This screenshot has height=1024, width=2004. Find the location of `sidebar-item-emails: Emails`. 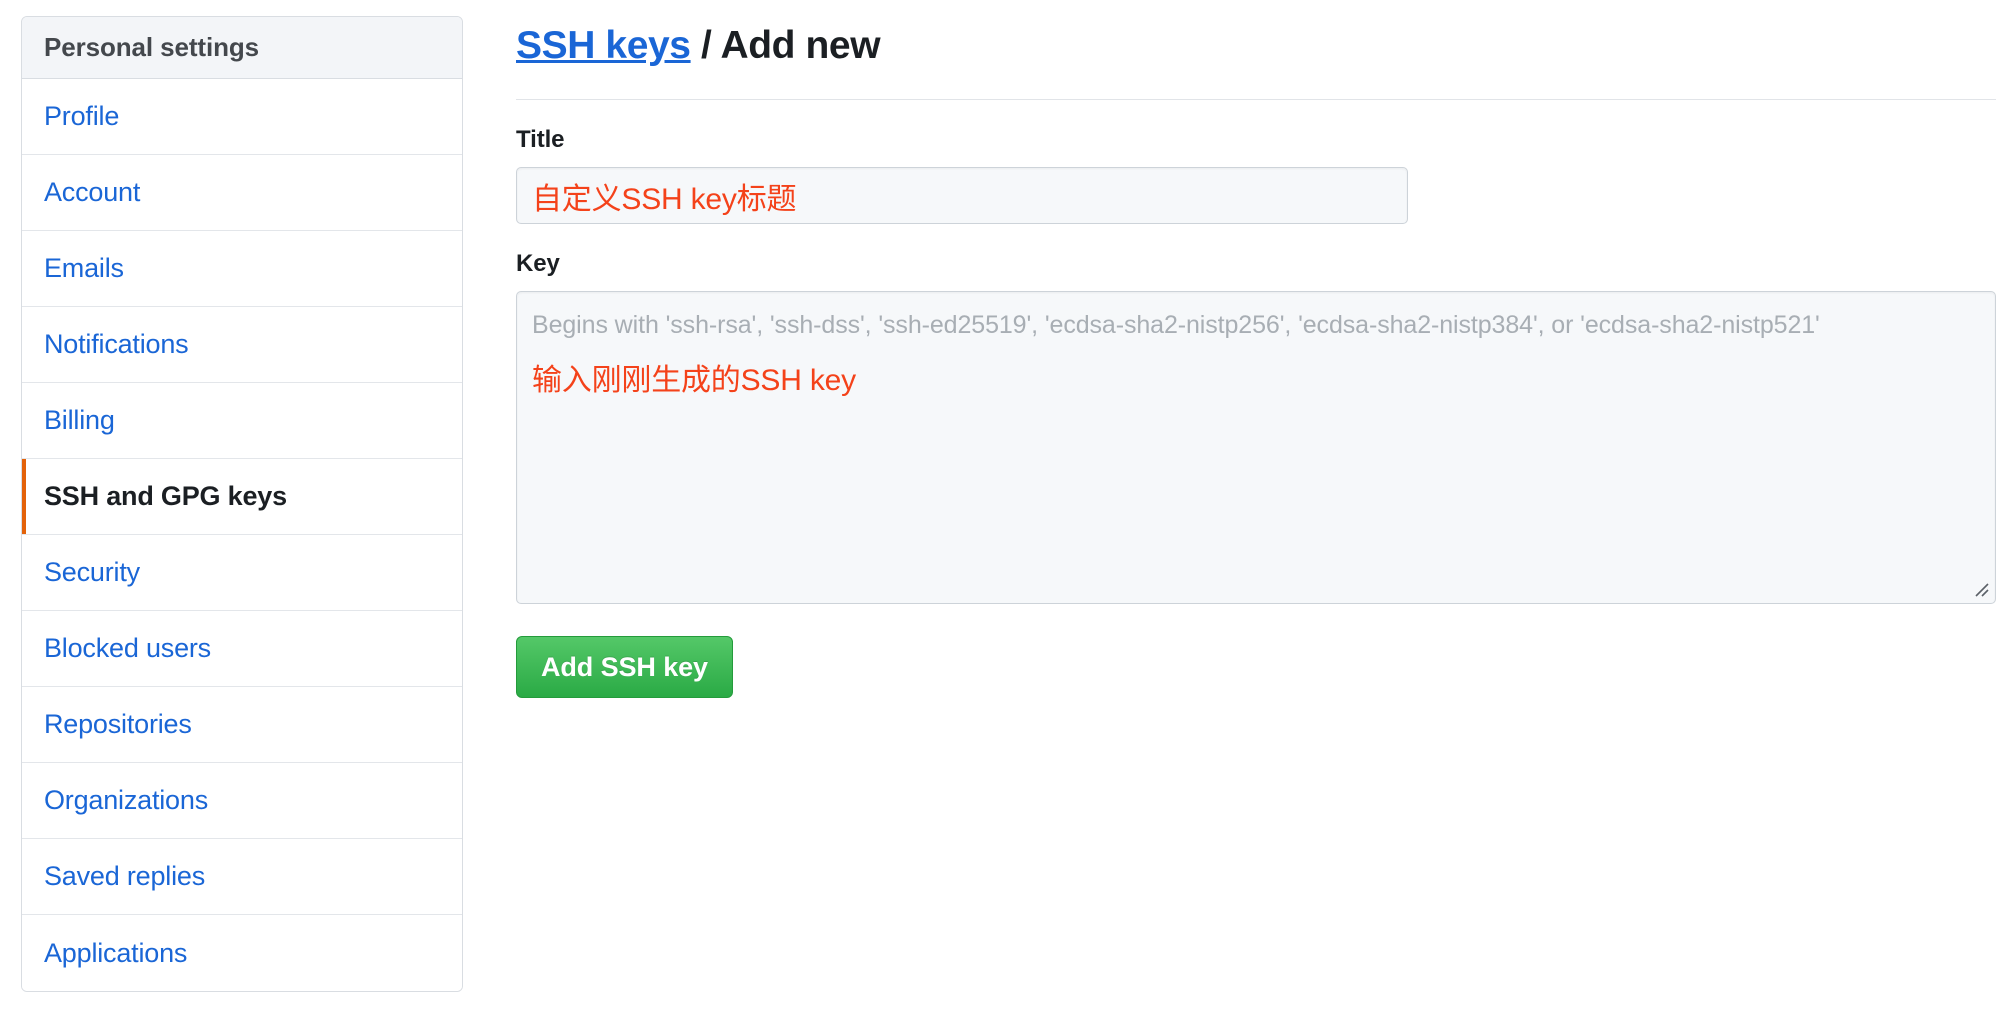

sidebar-item-emails: Emails is located at coordinates (242, 269).